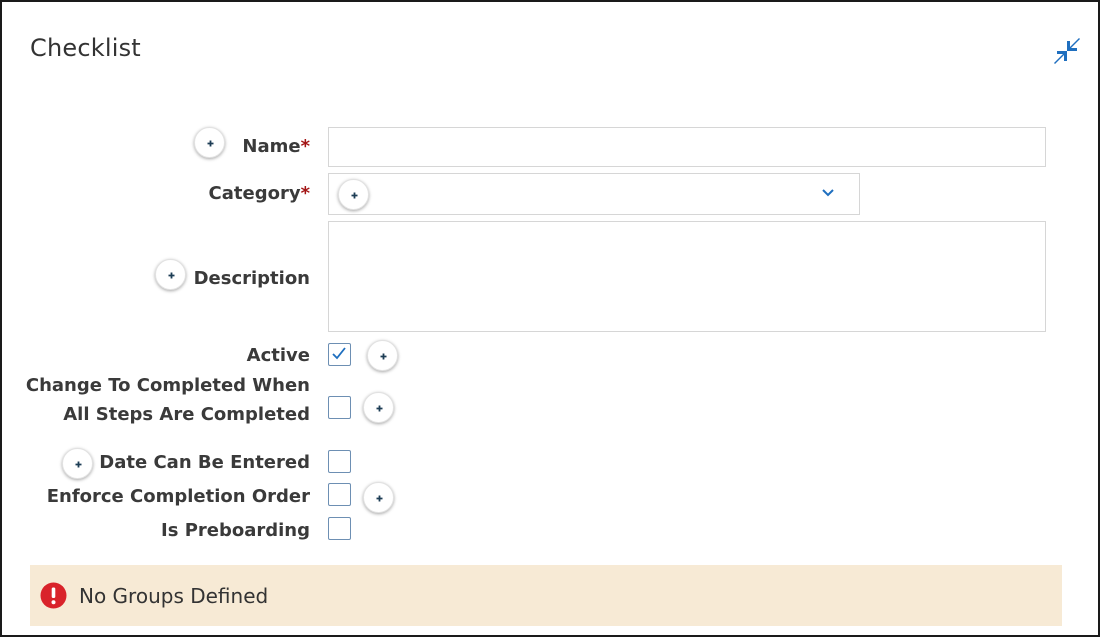 The width and height of the screenshot is (1100, 637). I want to click on active-label: Active, so click(278, 355).